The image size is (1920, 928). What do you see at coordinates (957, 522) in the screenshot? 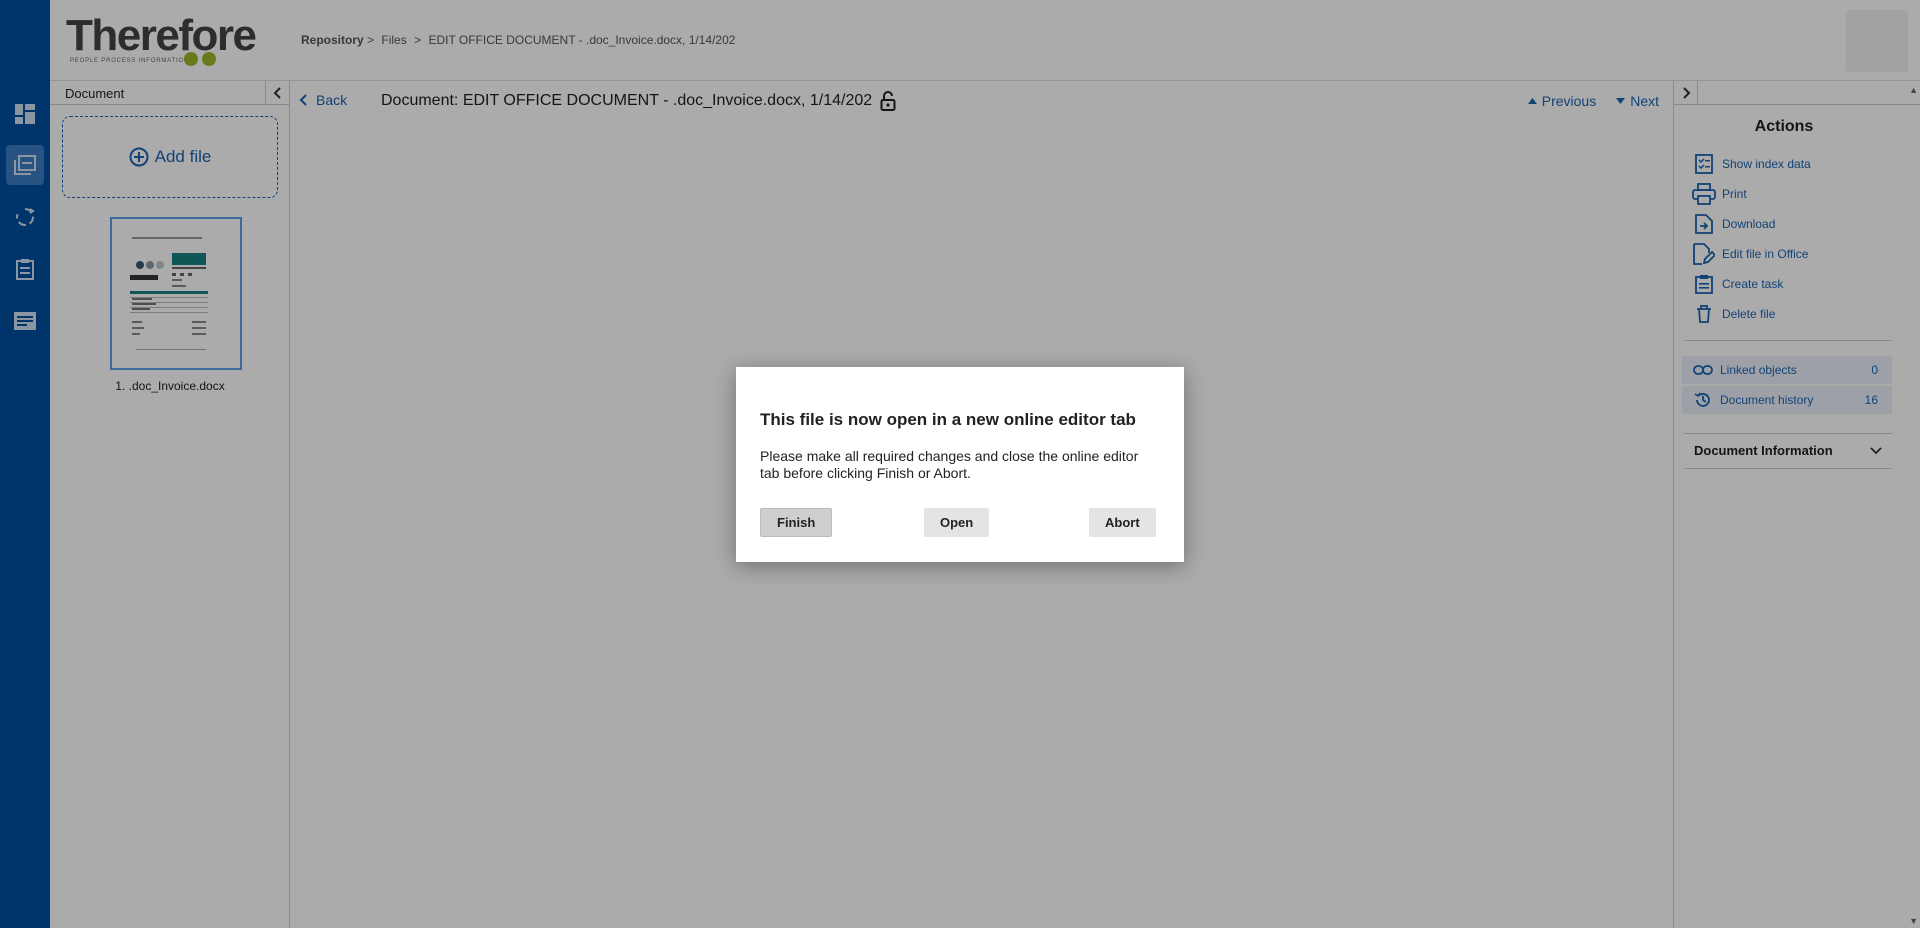
I see `open-button: Open` at bounding box center [957, 522].